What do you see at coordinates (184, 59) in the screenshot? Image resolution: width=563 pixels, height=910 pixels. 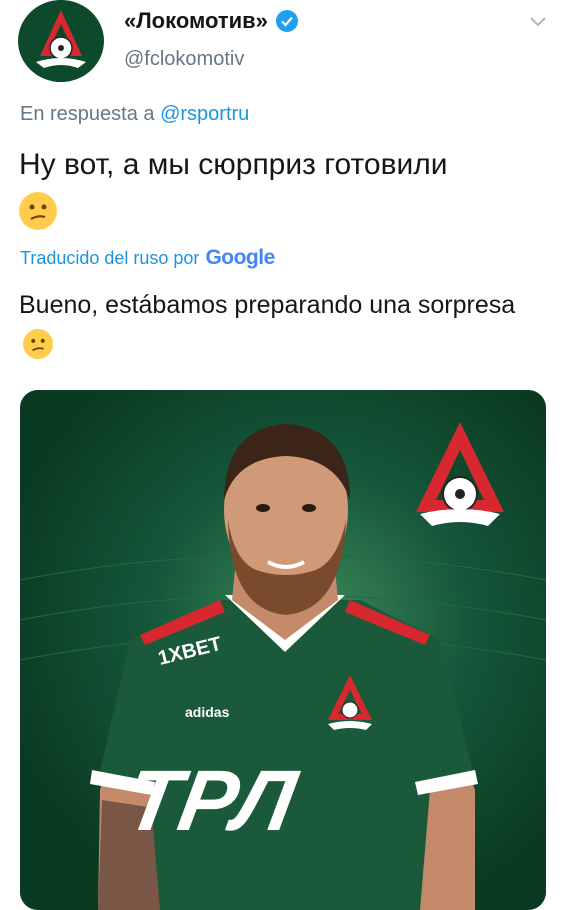 I see `account-handle: @fclokomotiv` at bounding box center [184, 59].